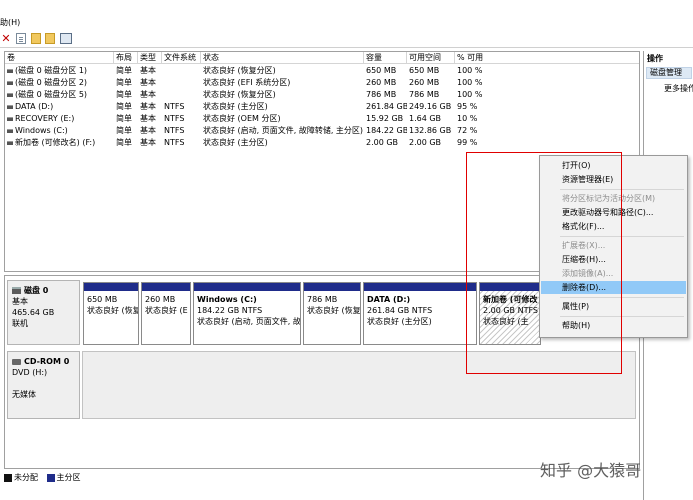  What do you see at coordinates (425, 118) in the screenshot?
I see `cell-free-space: 1.64 GB` at bounding box center [425, 118].